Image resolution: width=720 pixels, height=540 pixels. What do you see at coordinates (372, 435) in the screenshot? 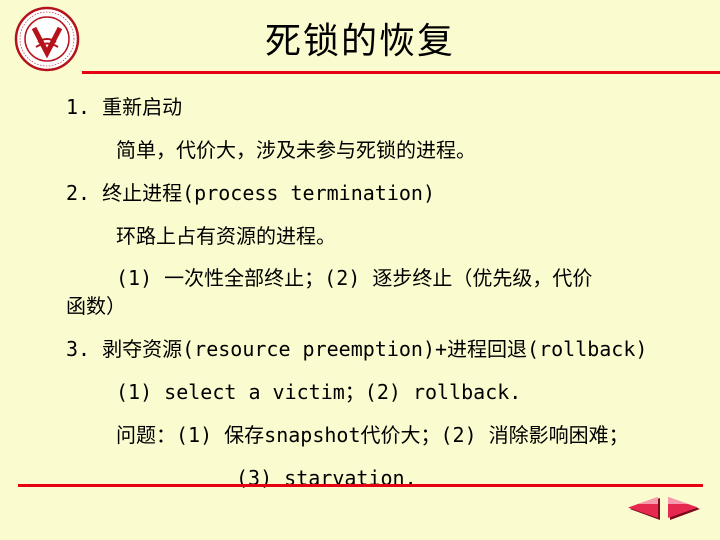
I see `item-3-problems: 问题：(1) 保存snapshot代价大；(2) 消除影响困难；` at bounding box center [372, 435].